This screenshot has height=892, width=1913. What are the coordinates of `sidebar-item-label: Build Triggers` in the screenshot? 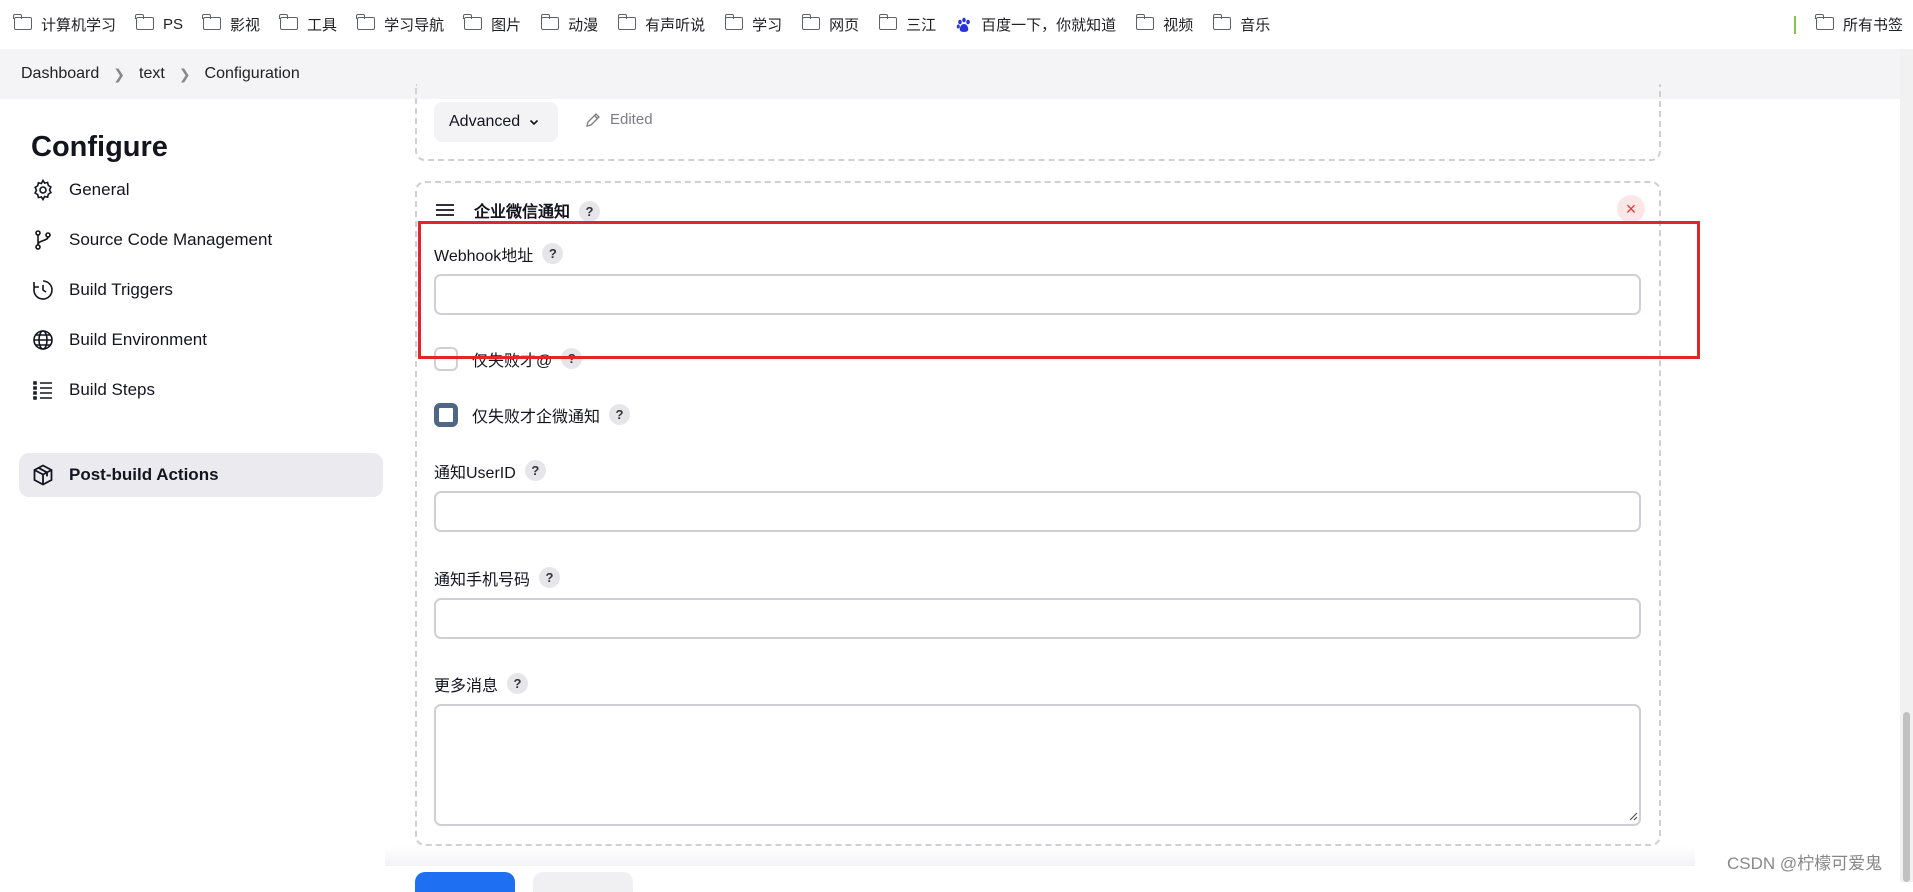 It's located at (121, 289).